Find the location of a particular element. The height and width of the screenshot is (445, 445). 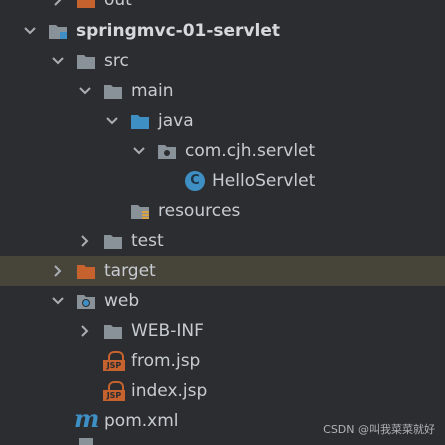

tree-row-web: web is located at coordinates (222, 301).